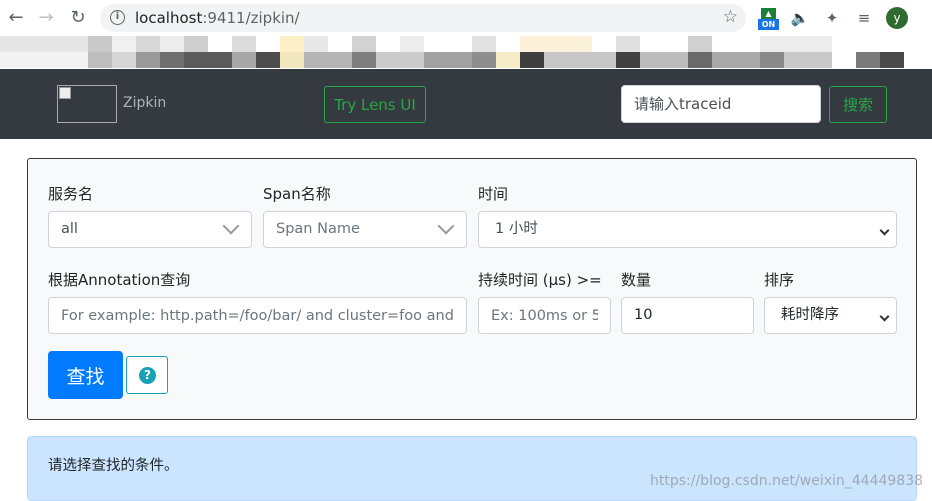 The height and width of the screenshot is (501, 932). Describe the element at coordinates (144, 103) in the screenshot. I see `brand-name: Zipkin` at that location.